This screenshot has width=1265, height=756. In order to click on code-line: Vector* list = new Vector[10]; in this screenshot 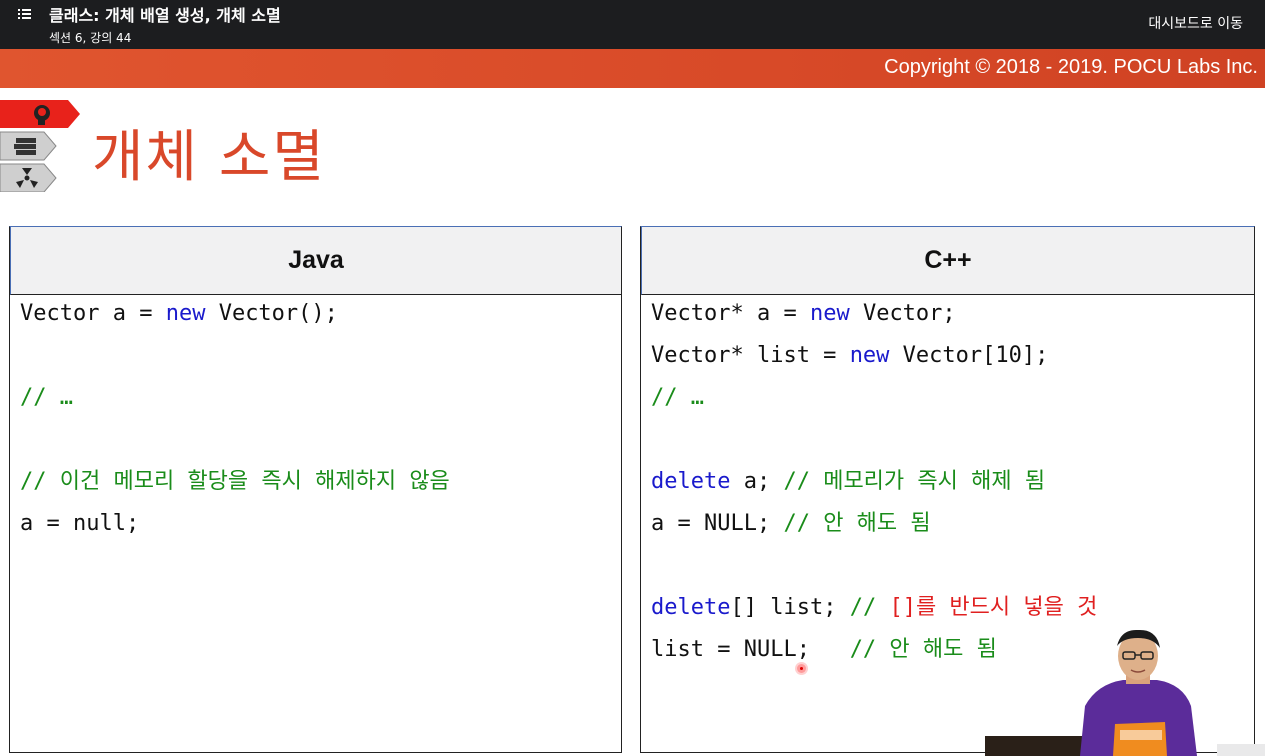, I will do `click(952, 356)`.